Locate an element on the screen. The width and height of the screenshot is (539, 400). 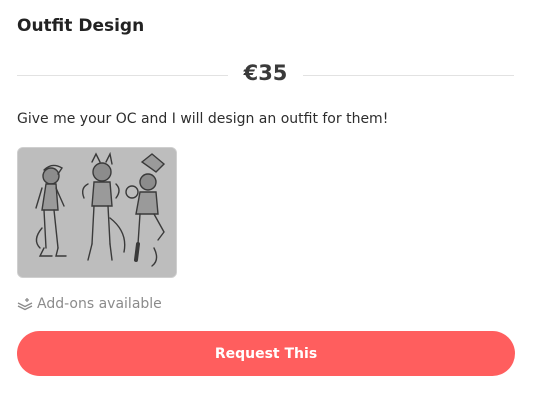
sketch-illustration is located at coordinates (97, 212).